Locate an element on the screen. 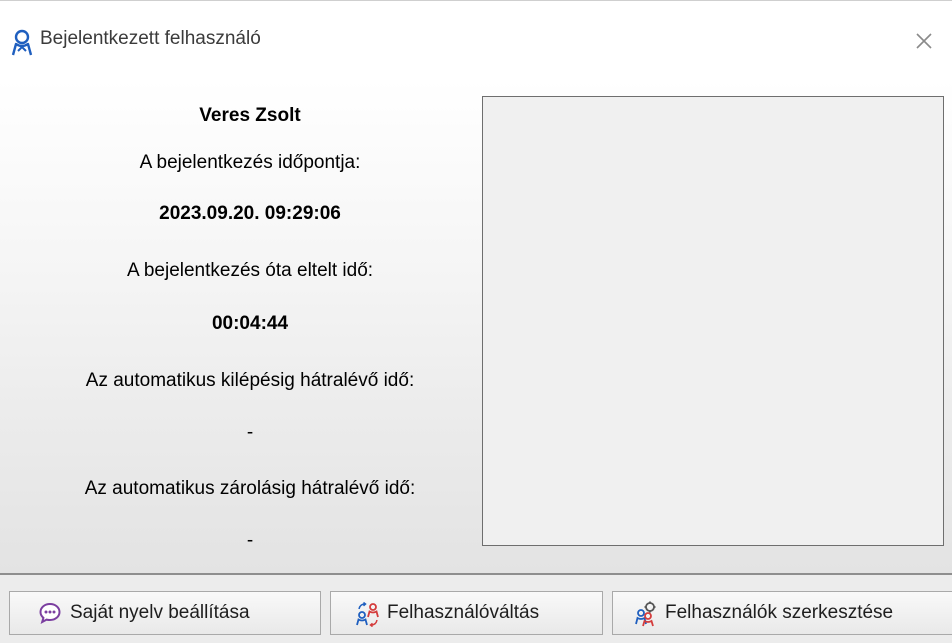 This screenshot has width=952, height=643. speech-bubble-icon is located at coordinates (50, 613).